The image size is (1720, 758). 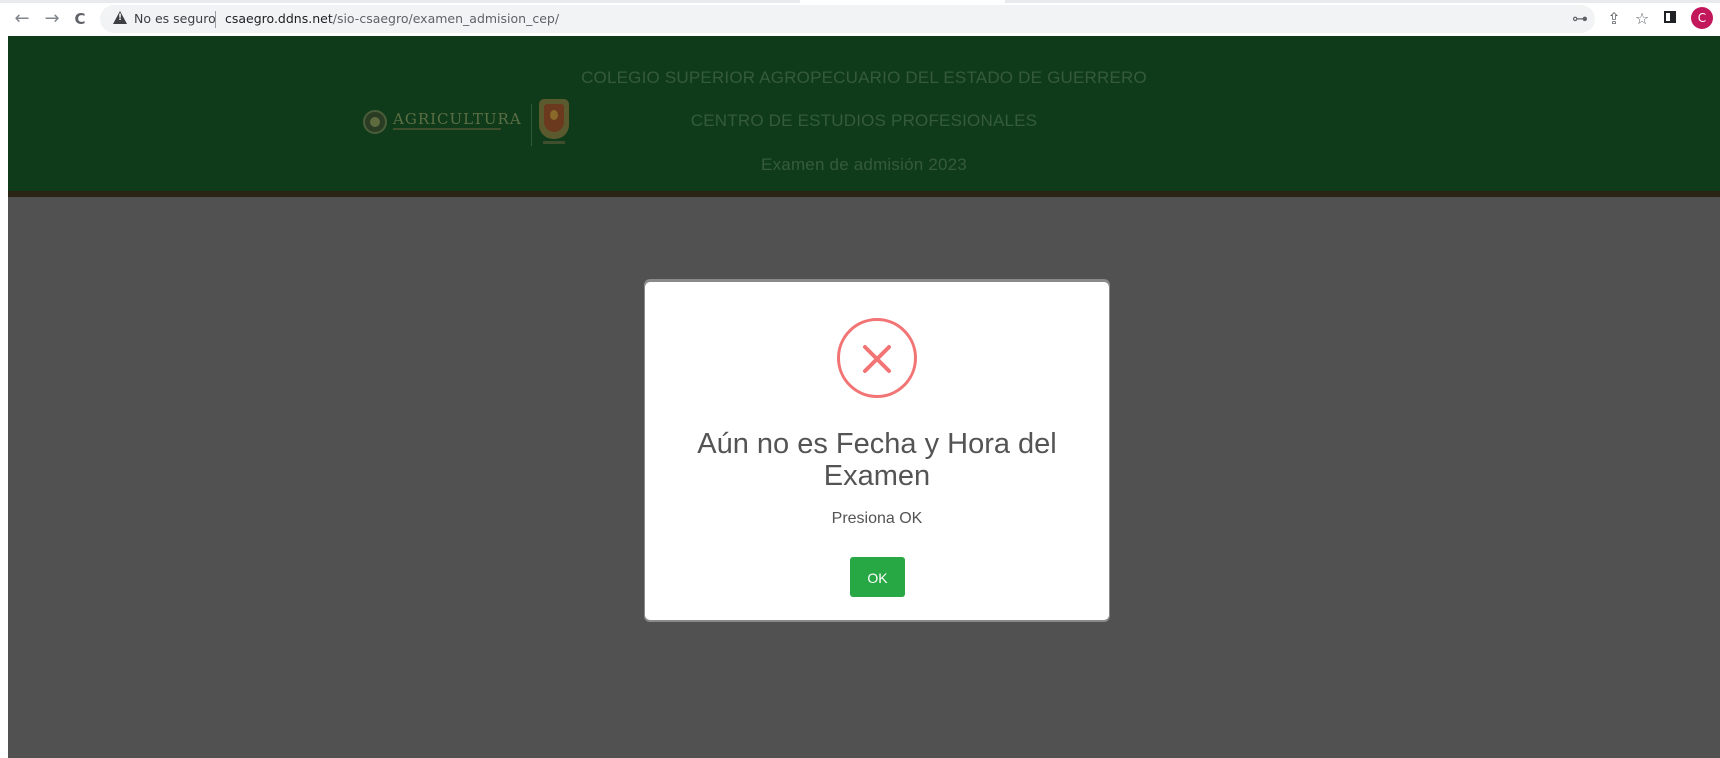 What do you see at coordinates (175, 18) in the screenshot?
I see `security-status: No es seguro` at bounding box center [175, 18].